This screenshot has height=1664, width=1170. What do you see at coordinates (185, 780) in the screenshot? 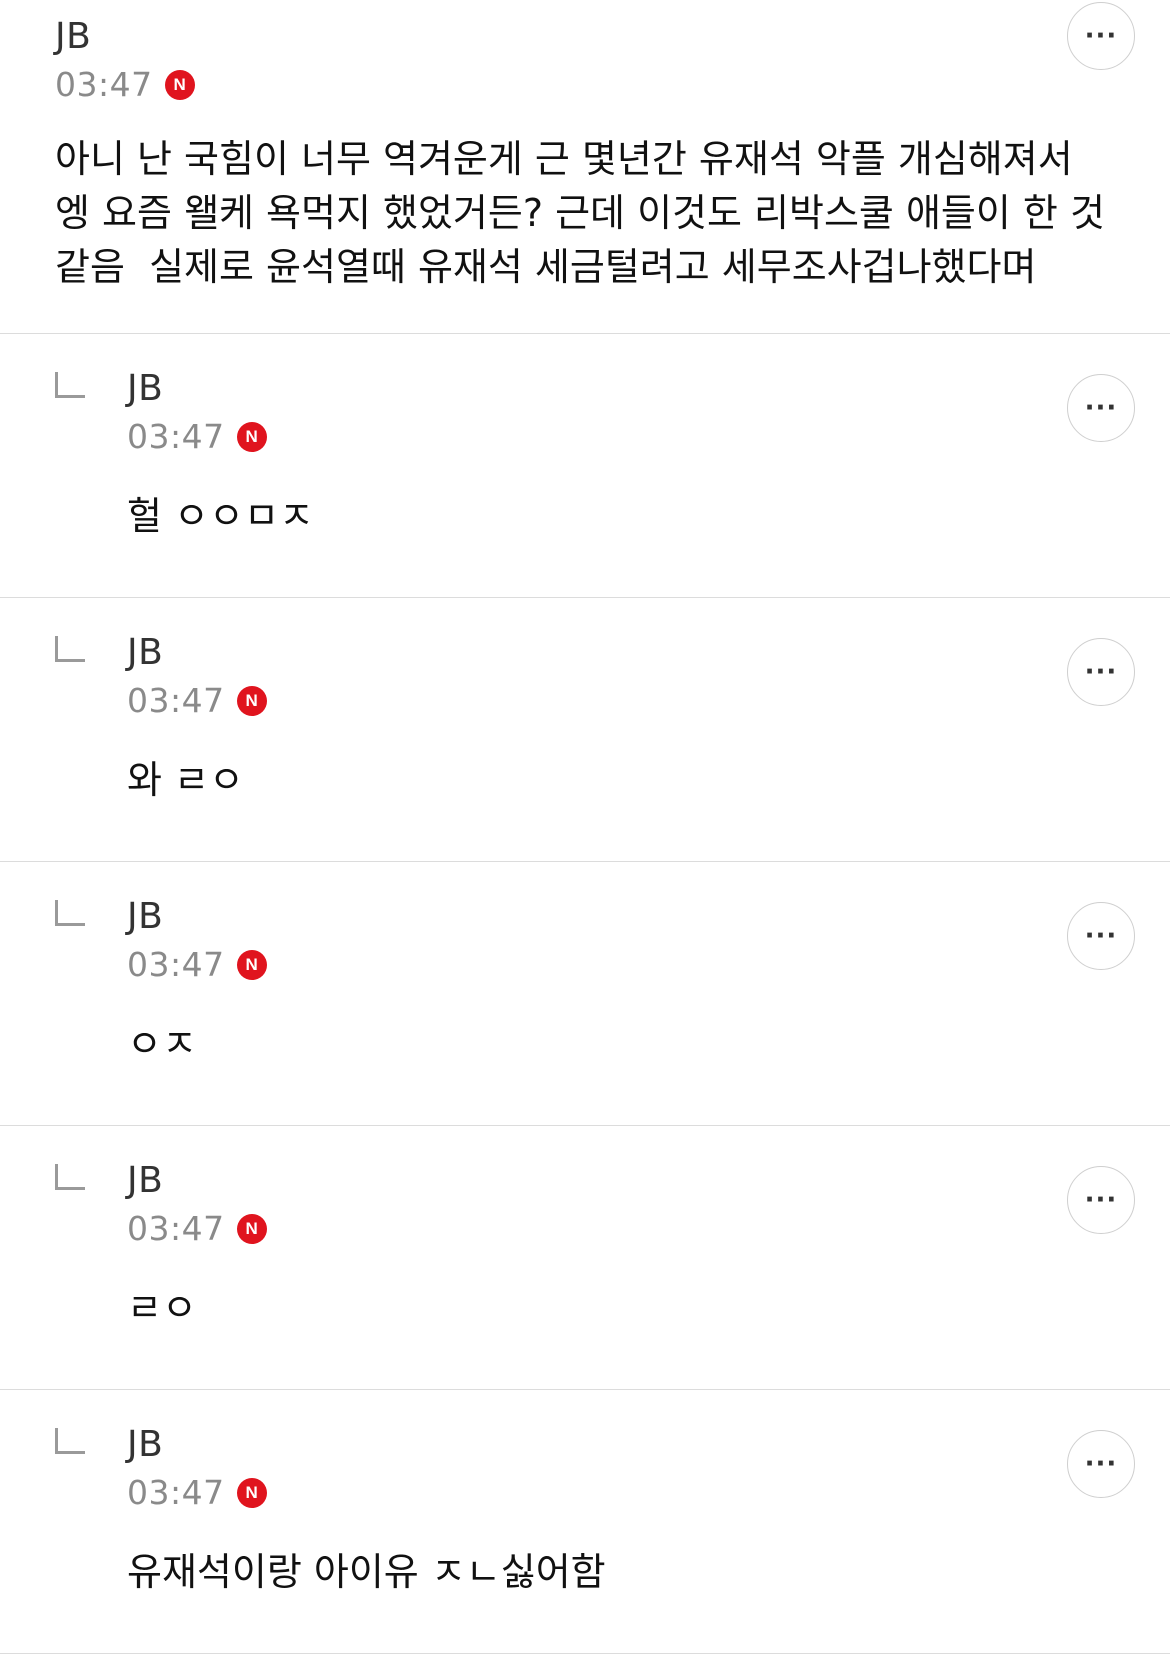
I see `comment-text: 와 ㄹㅇ` at bounding box center [185, 780].